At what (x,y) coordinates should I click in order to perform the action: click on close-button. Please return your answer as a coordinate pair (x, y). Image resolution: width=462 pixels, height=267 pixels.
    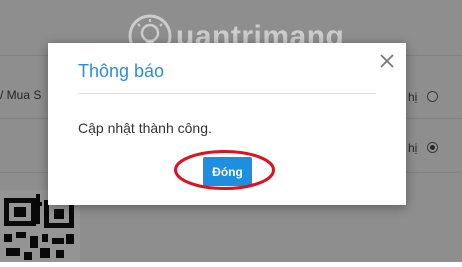
    Looking at the image, I should click on (387, 61).